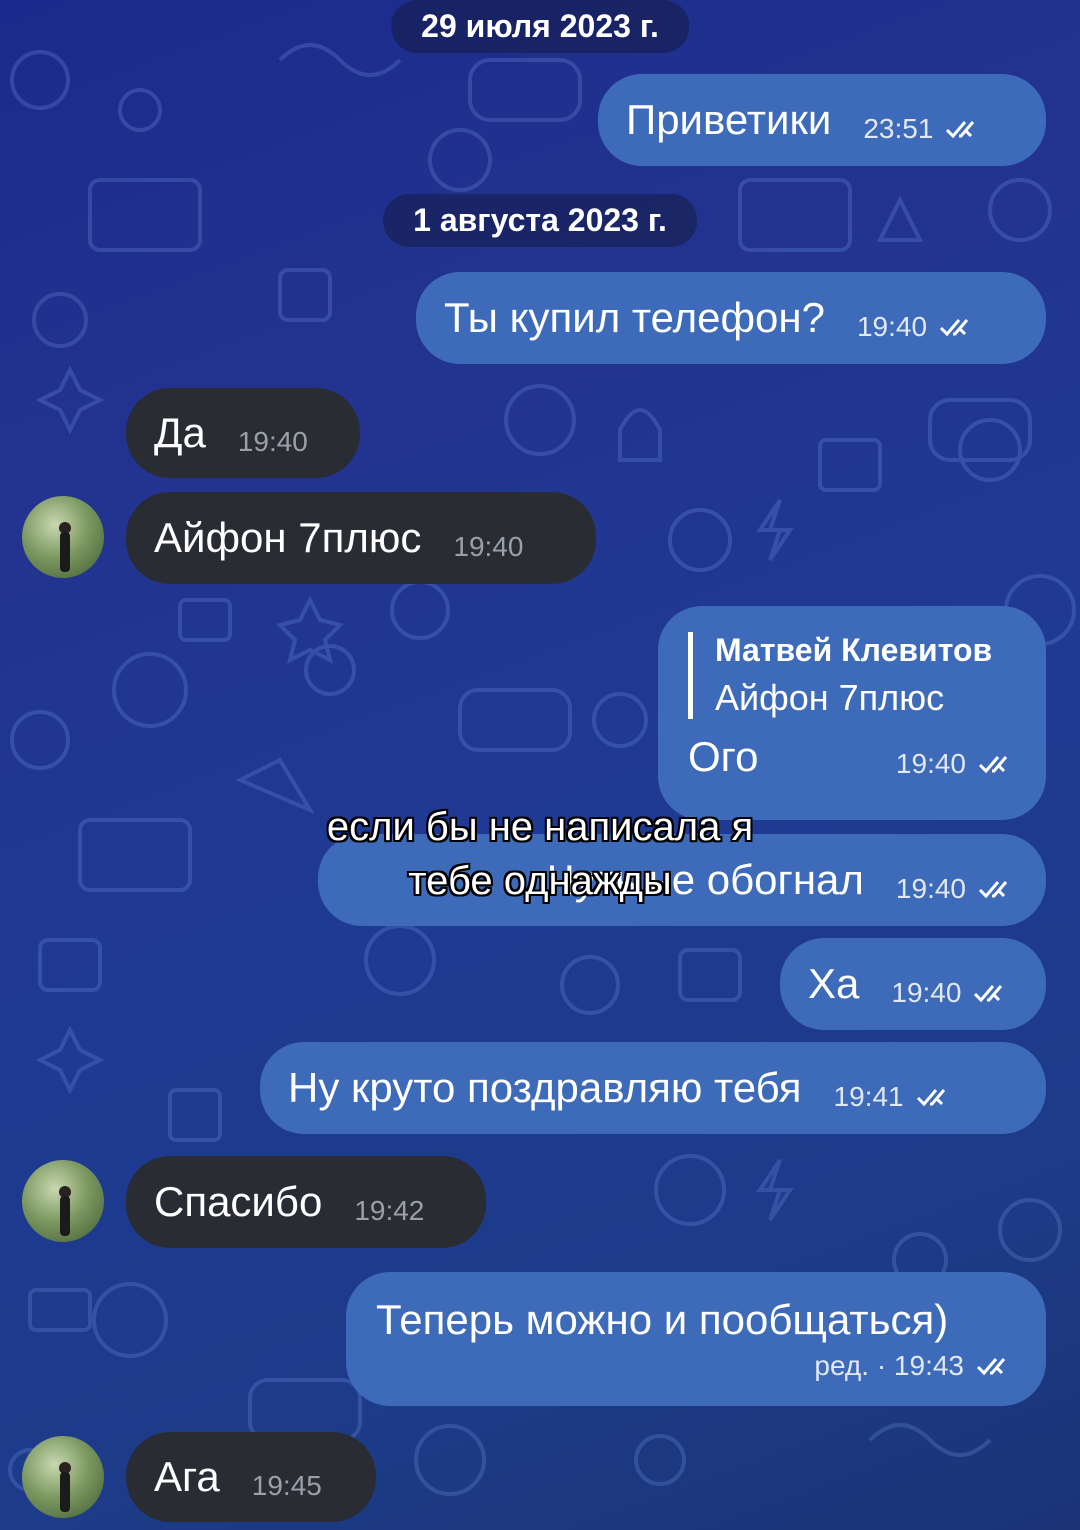 Image resolution: width=1080 pixels, height=1530 pixels. What do you see at coordinates (180, 432) in the screenshot?
I see `message-text: Да` at bounding box center [180, 432].